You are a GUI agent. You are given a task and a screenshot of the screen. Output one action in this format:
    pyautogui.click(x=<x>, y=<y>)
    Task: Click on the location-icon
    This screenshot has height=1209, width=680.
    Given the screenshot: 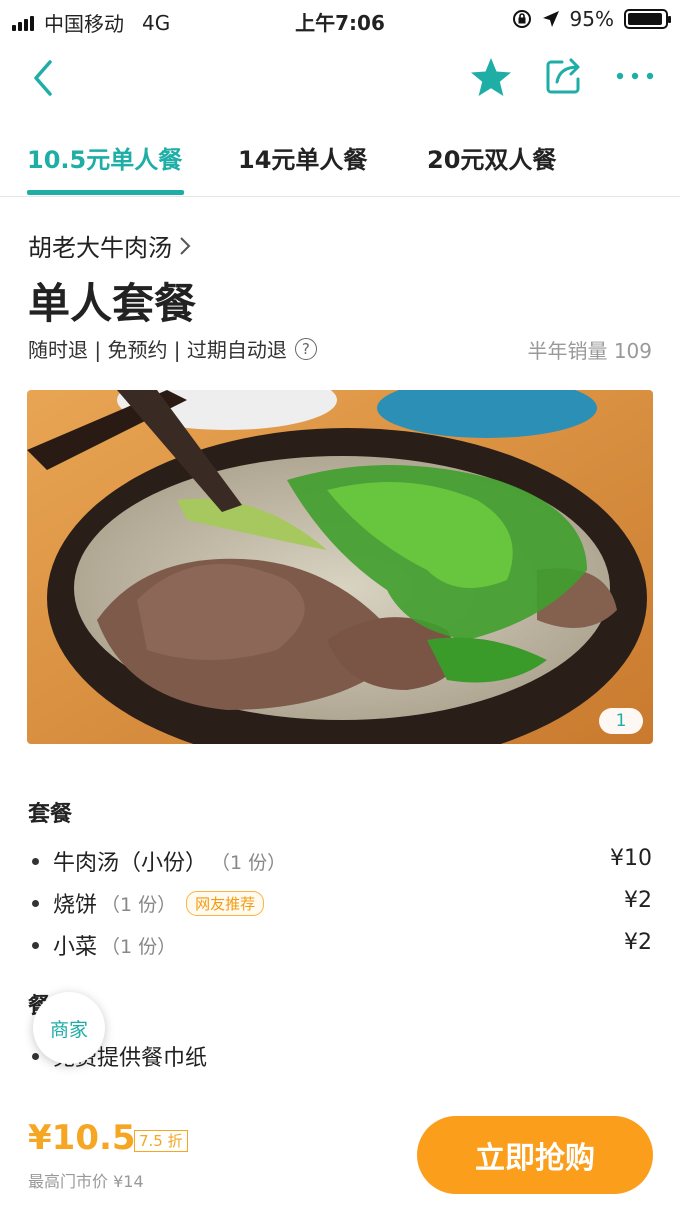 What is the action you would take?
    pyautogui.click(x=550, y=19)
    